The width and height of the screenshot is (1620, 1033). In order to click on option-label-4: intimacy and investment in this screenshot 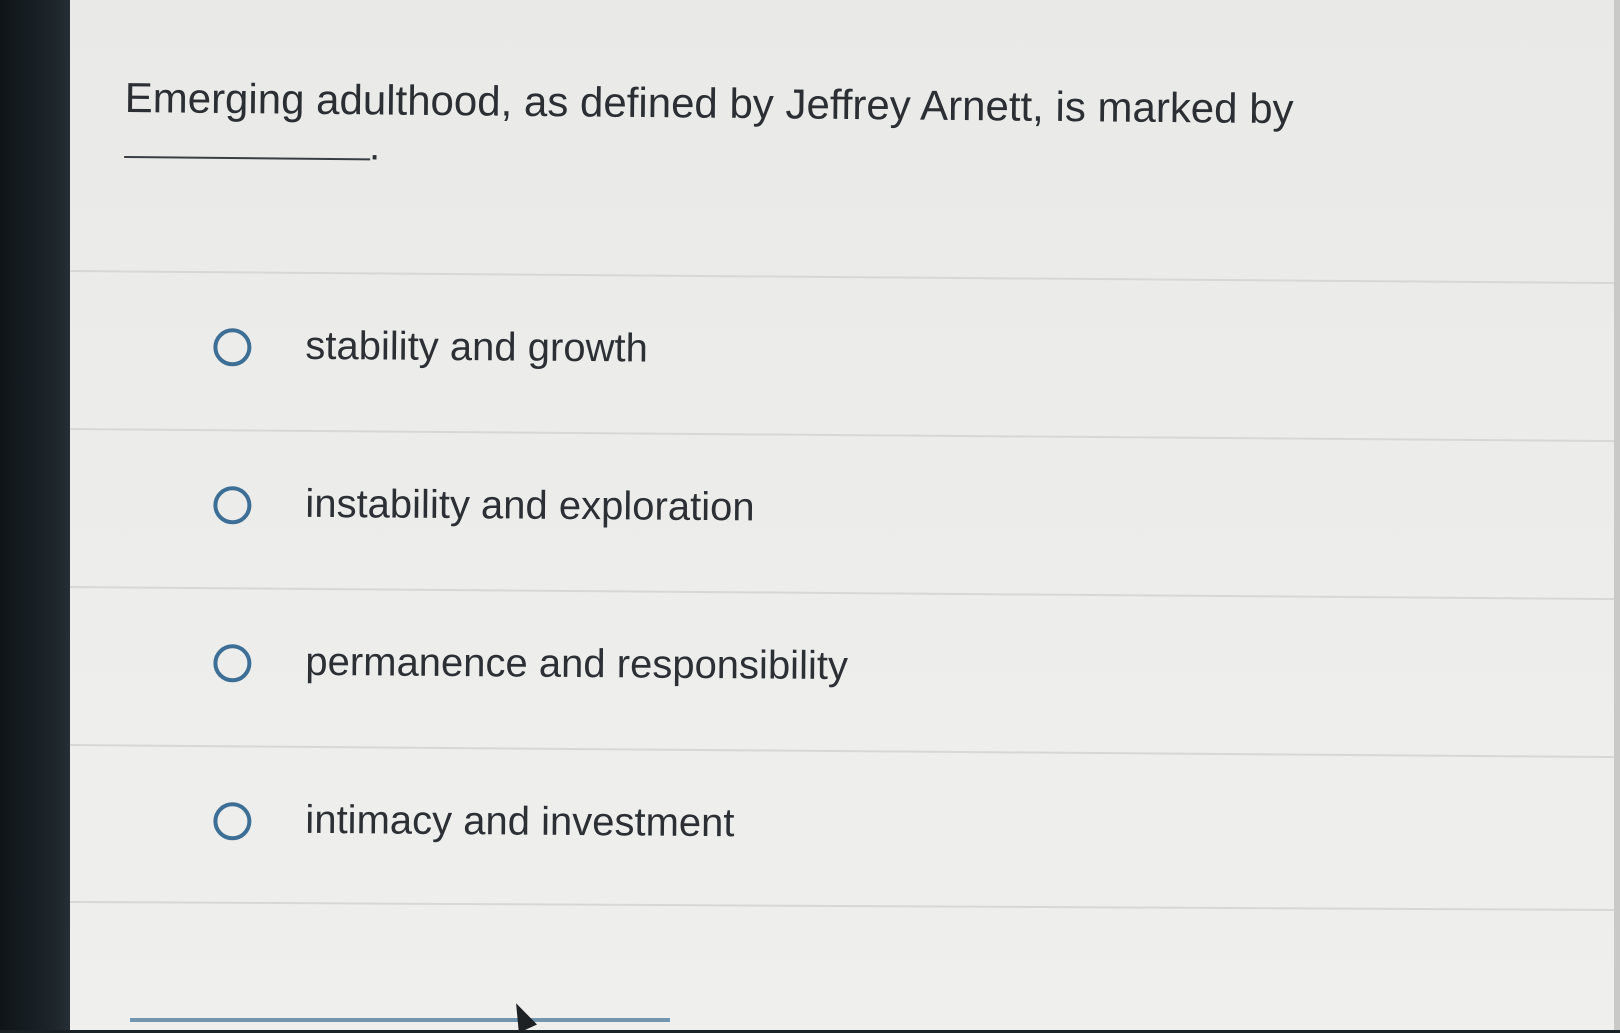, I will do `click(519, 821)`.